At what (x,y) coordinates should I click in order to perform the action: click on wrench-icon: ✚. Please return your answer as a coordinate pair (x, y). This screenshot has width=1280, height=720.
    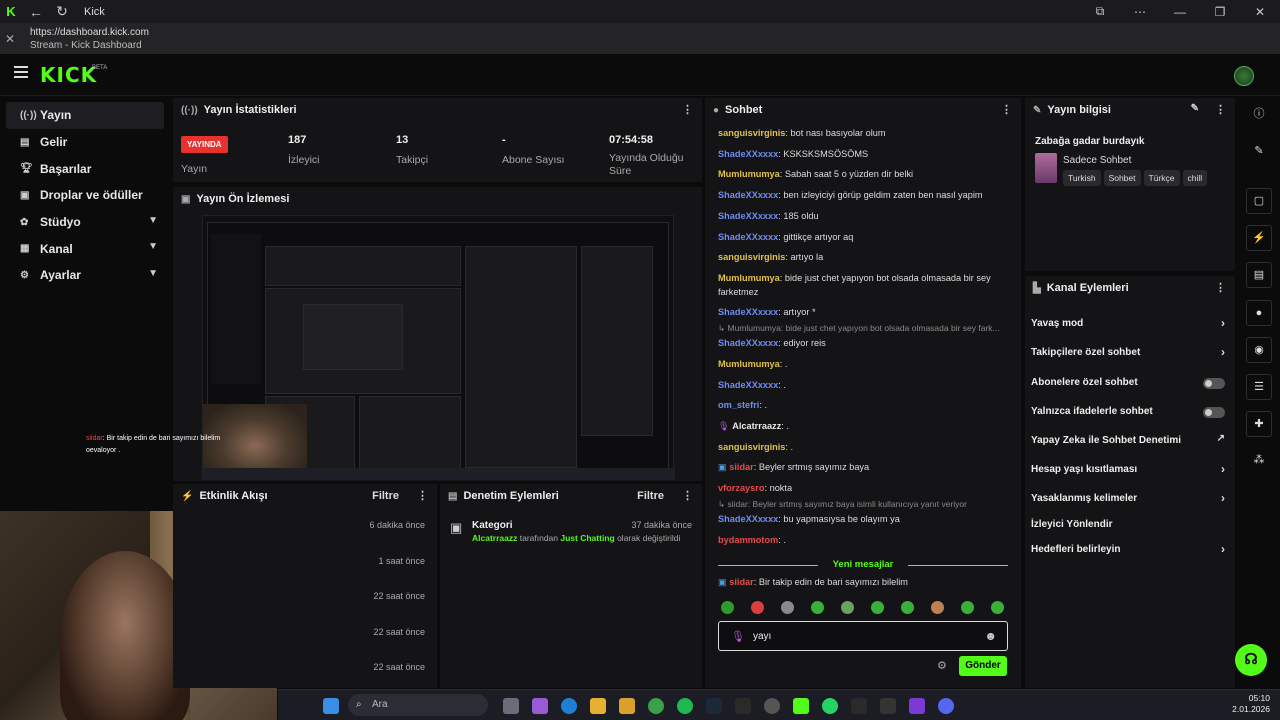
    Looking at the image, I should click on (1259, 424).